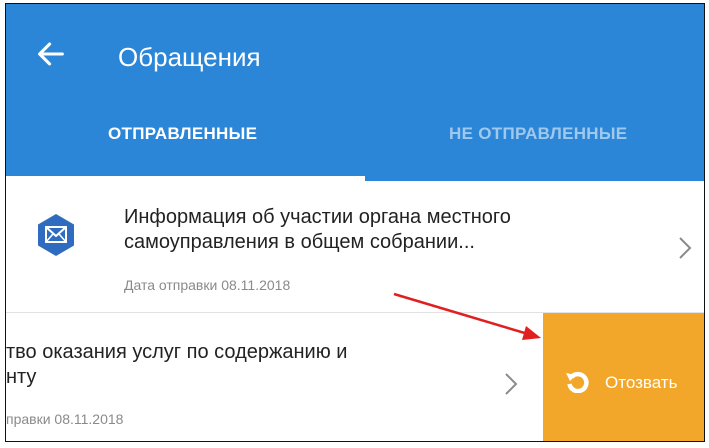 The width and height of the screenshot is (709, 448). Describe the element at coordinates (56, 235) in the screenshot. I see `envelope-icon` at that location.